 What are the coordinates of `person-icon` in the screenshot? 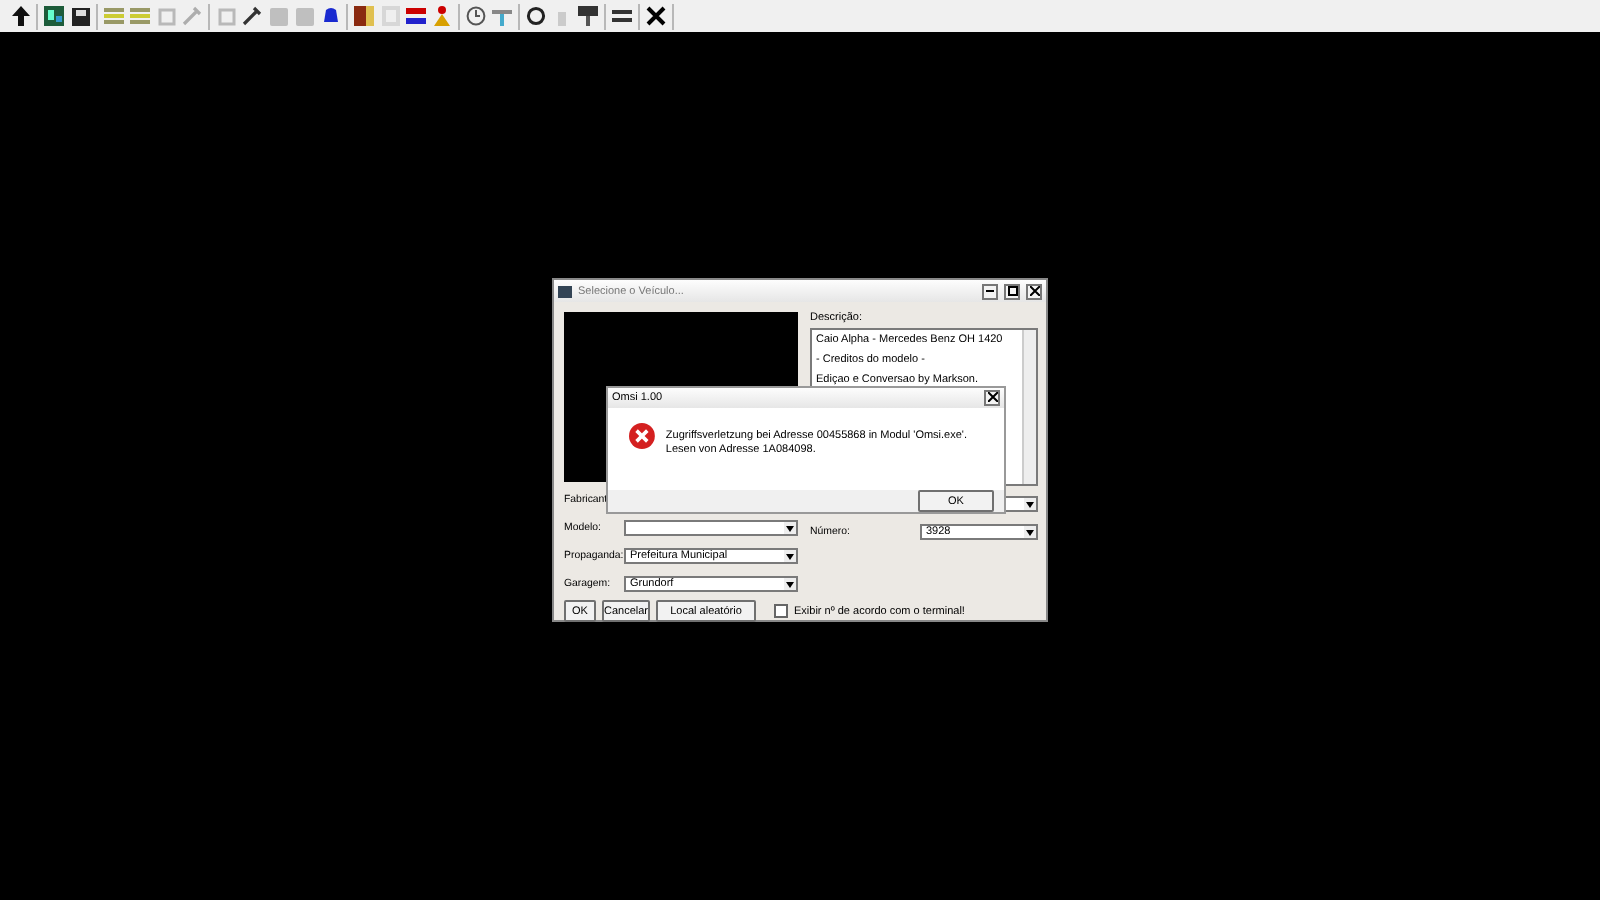 It's located at (442, 16).